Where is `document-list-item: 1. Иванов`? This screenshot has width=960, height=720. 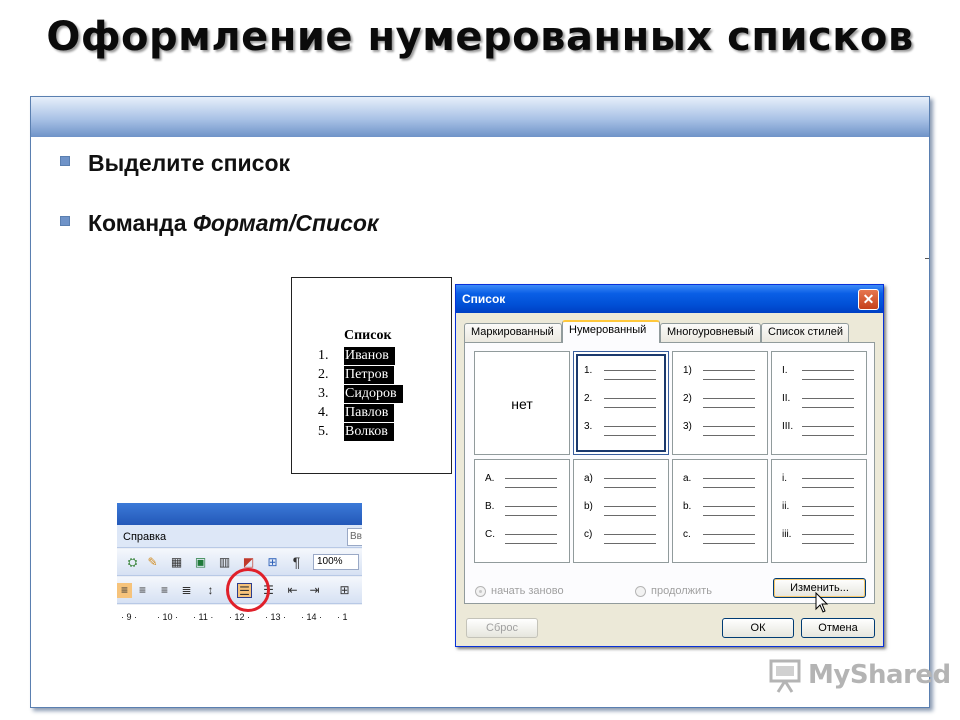
document-list-item: 1. Иванов is located at coordinates (360, 355).